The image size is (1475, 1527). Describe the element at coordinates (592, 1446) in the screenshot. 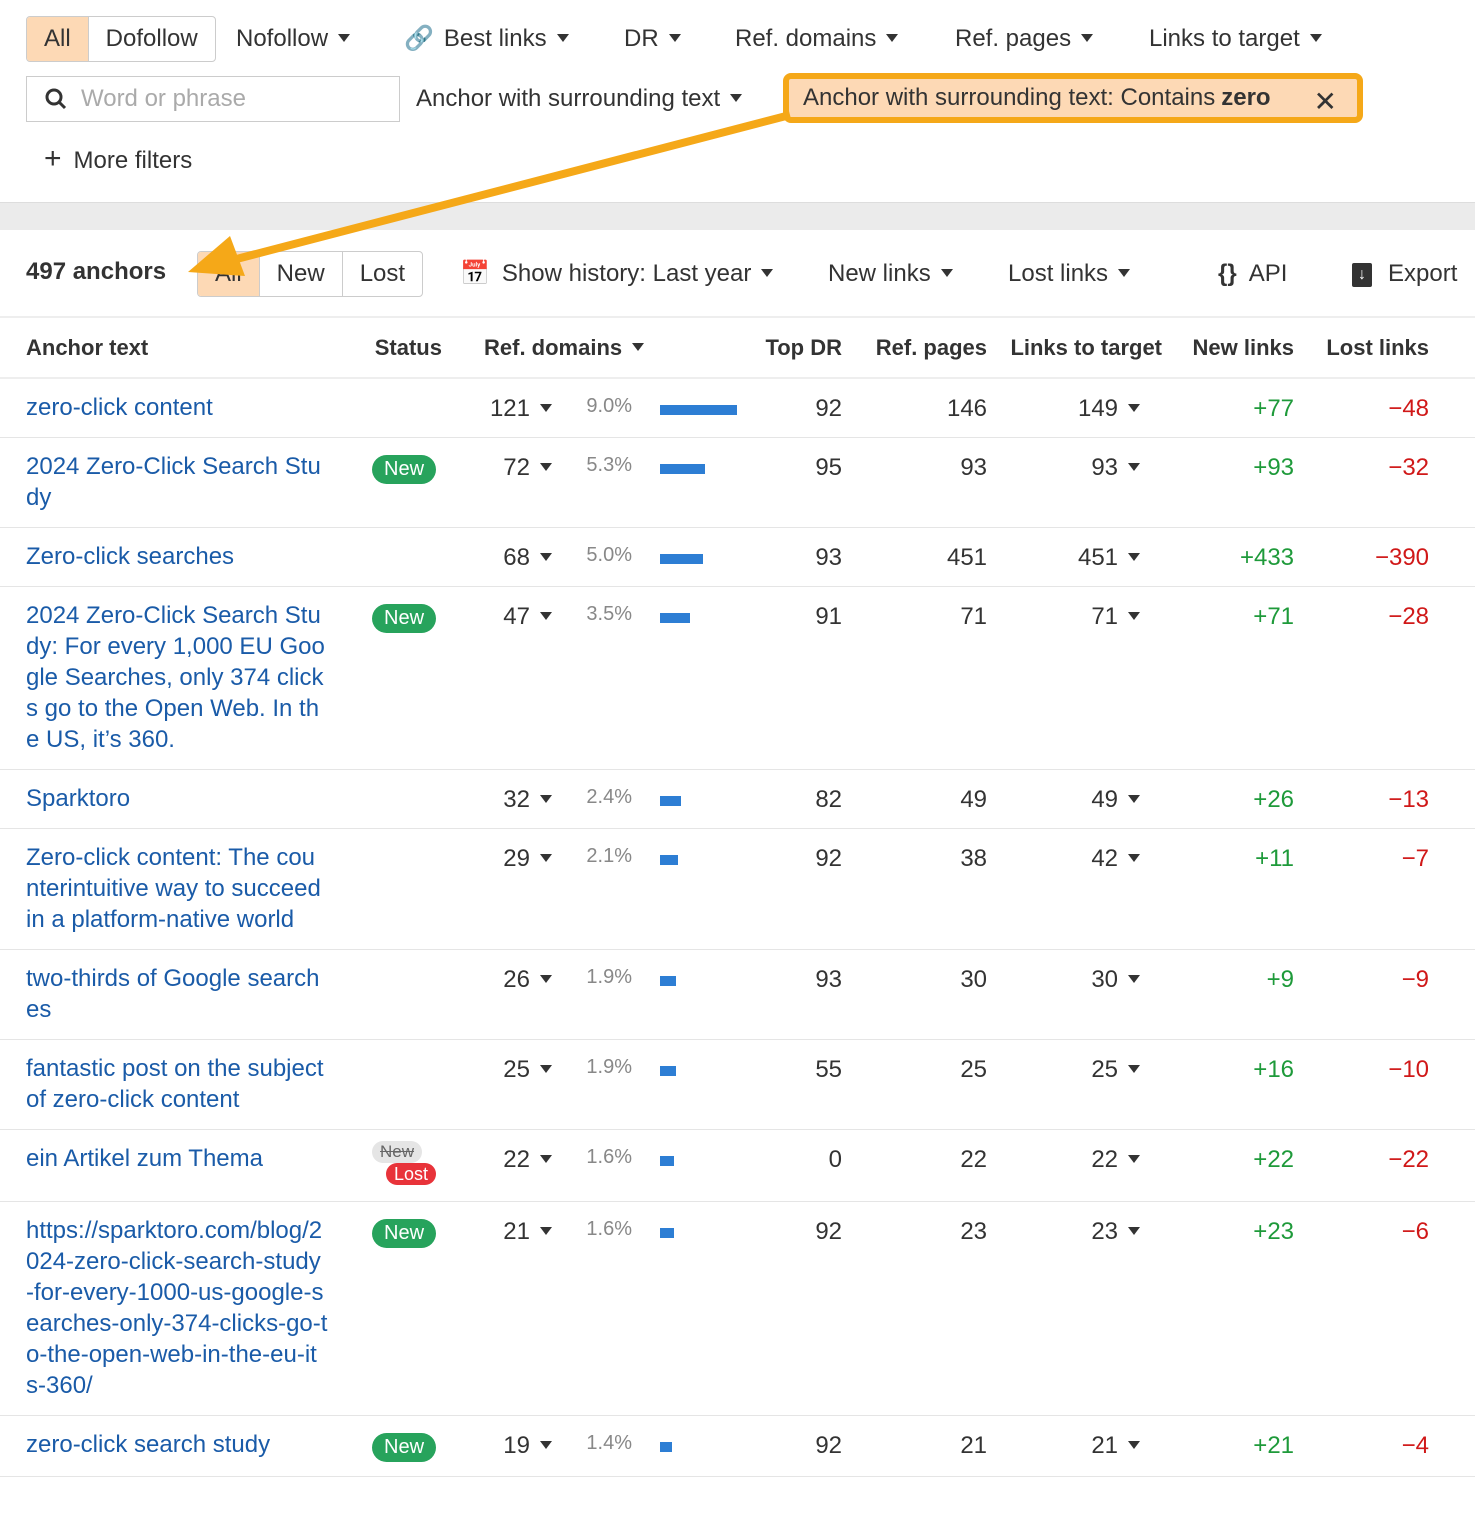

I see `ref-domains-percent: 1.4%` at that location.